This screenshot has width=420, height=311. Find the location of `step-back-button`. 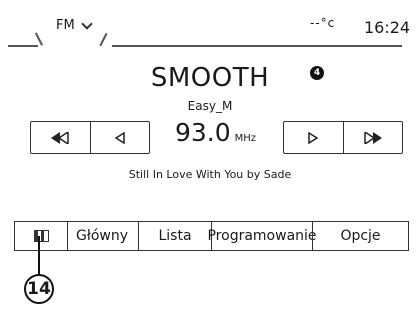

step-back-button is located at coordinates (119, 137).